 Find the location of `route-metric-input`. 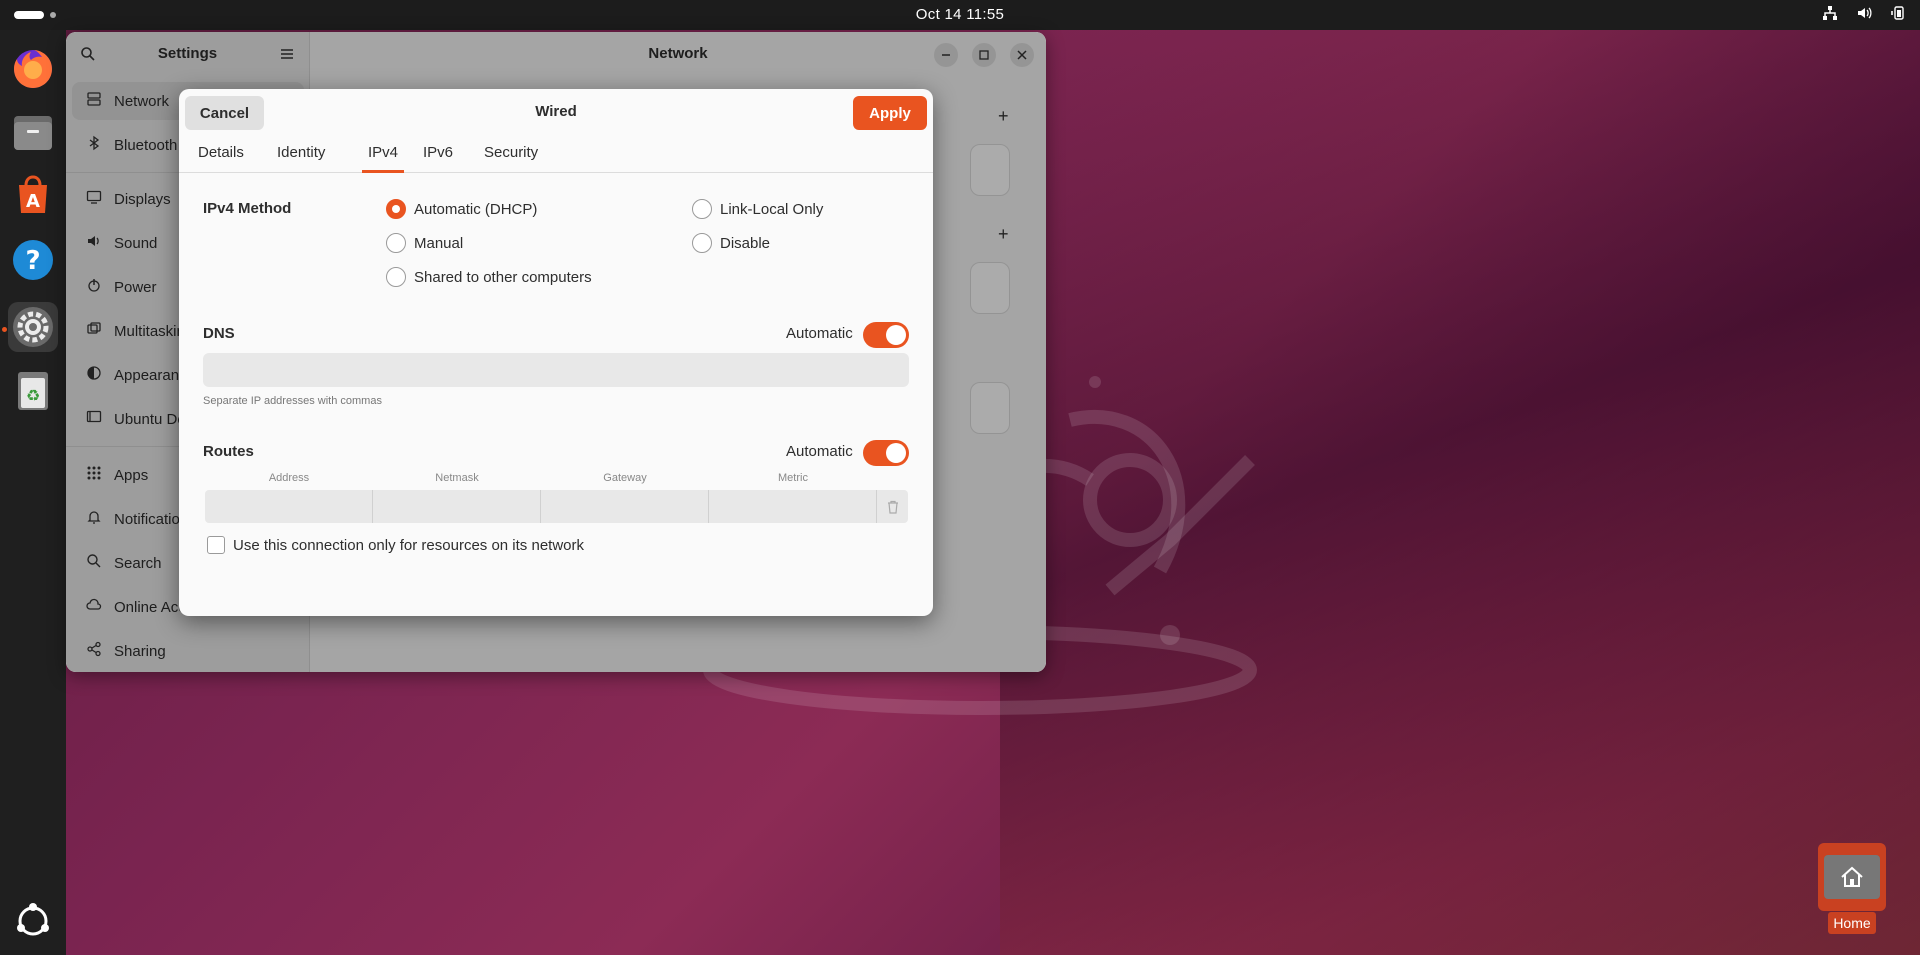

route-metric-input is located at coordinates (793, 506).